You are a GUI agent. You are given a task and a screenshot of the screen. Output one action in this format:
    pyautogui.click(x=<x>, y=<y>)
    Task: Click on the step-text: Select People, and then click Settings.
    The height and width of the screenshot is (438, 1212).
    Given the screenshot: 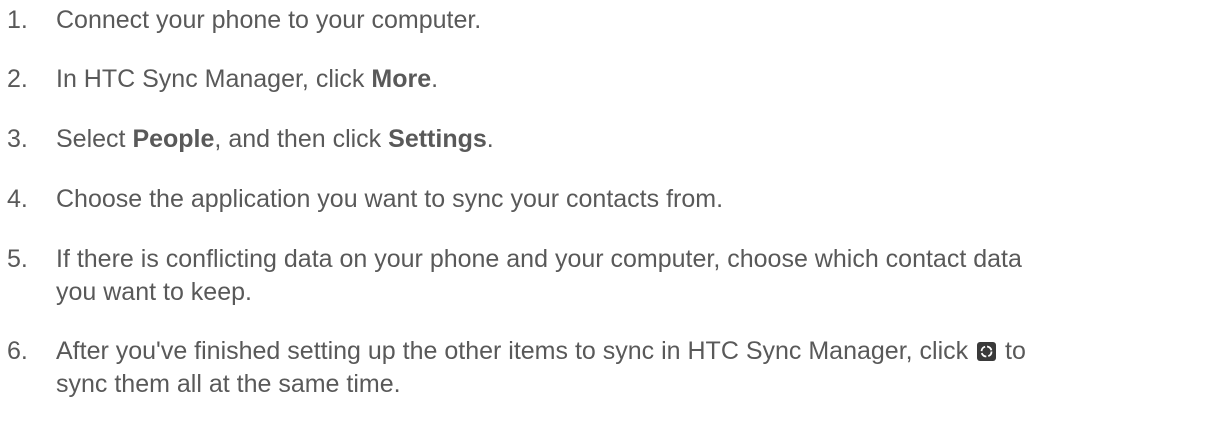 What is the action you would take?
    pyautogui.click(x=606, y=139)
    